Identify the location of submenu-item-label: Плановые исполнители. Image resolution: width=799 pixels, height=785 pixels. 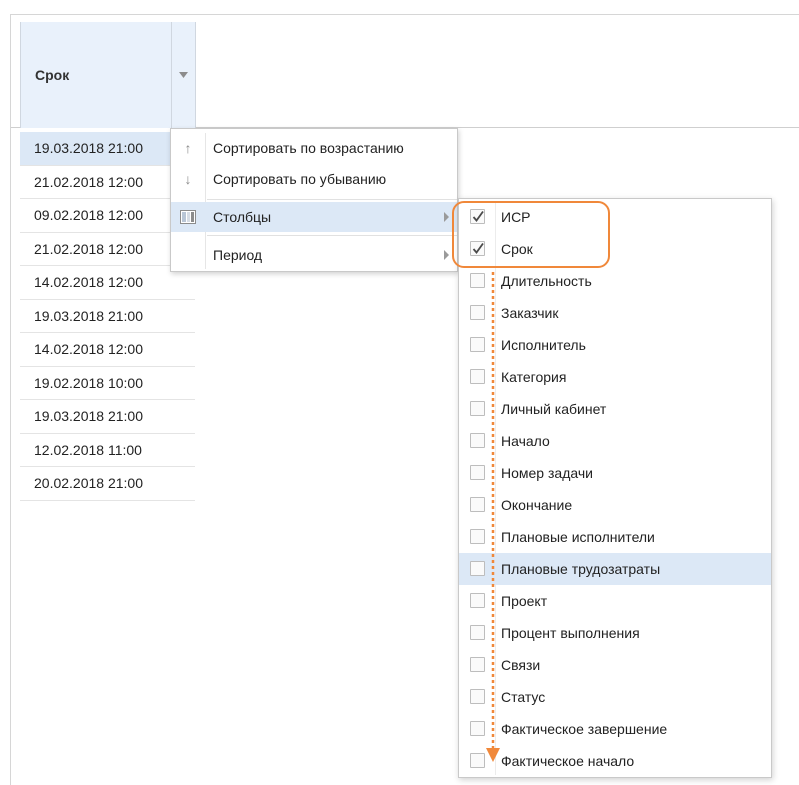
(578, 537).